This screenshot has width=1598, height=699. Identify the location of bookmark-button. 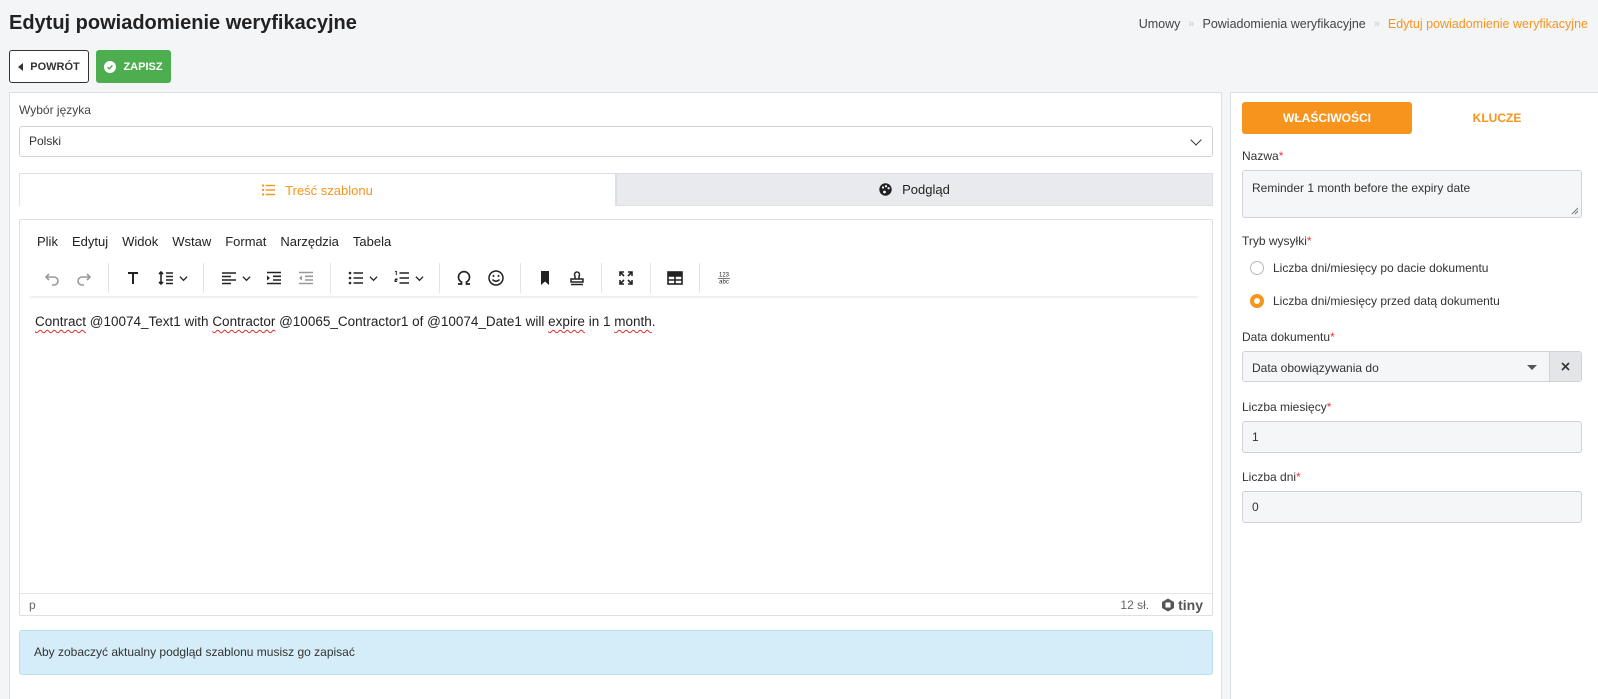
(545, 278).